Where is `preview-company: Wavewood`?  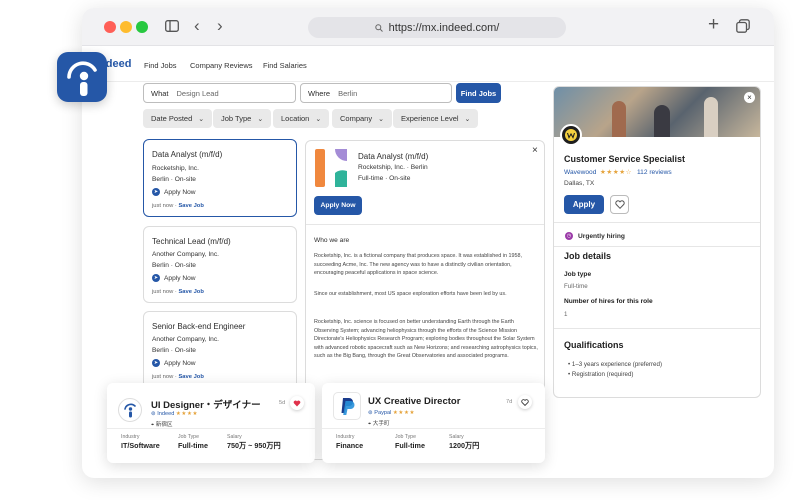 preview-company: Wavewood is located at coordinates (580, 172).